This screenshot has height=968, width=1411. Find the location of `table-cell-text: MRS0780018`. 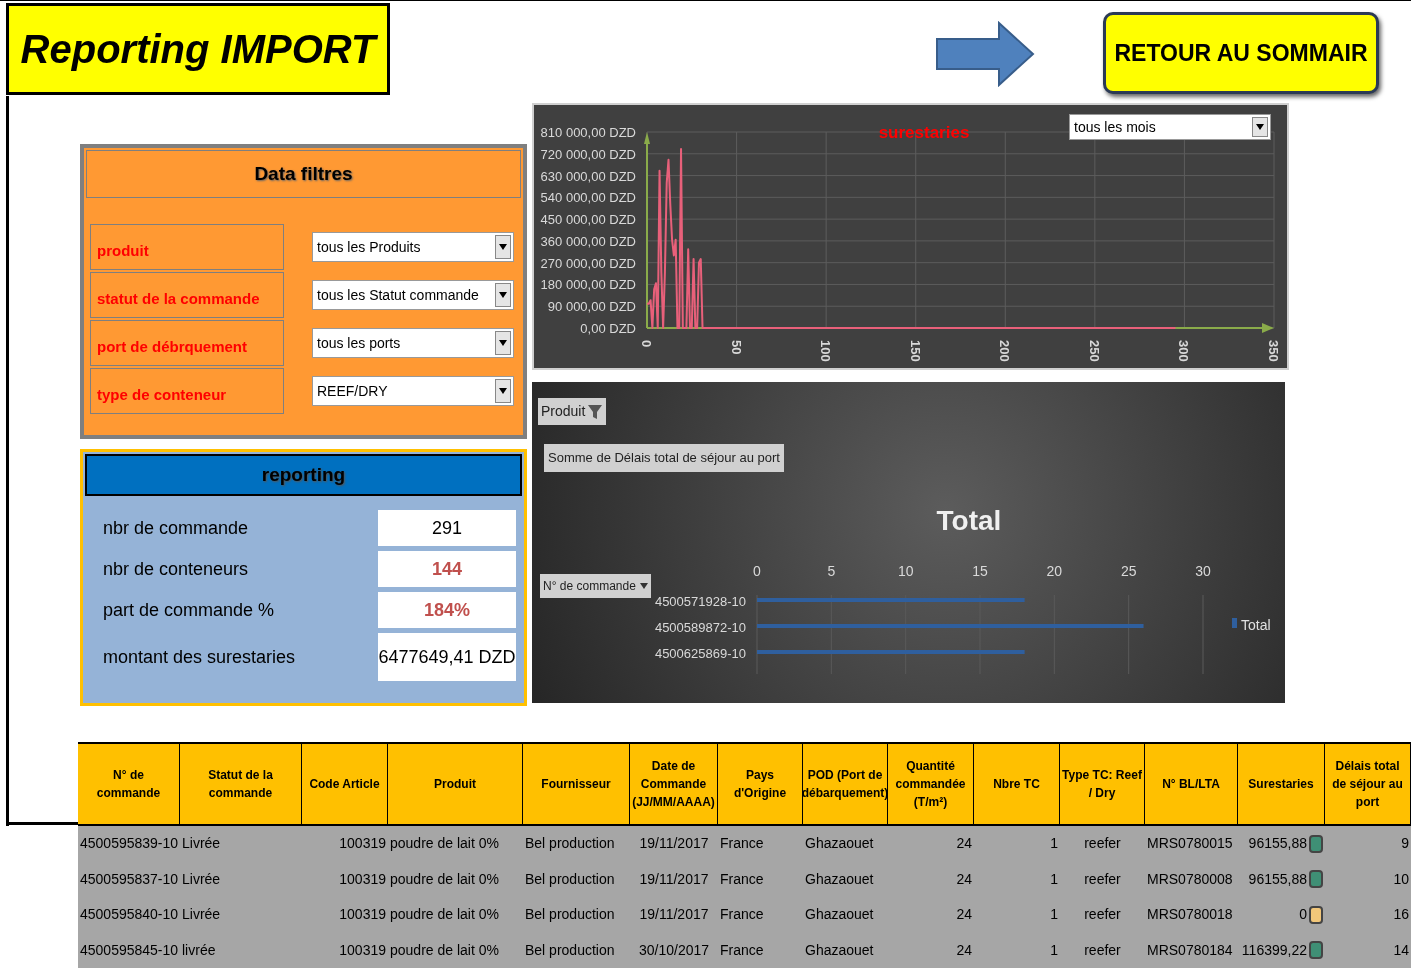

table-cell-text: MRS0780018 is located at coordinates (1190, 915).